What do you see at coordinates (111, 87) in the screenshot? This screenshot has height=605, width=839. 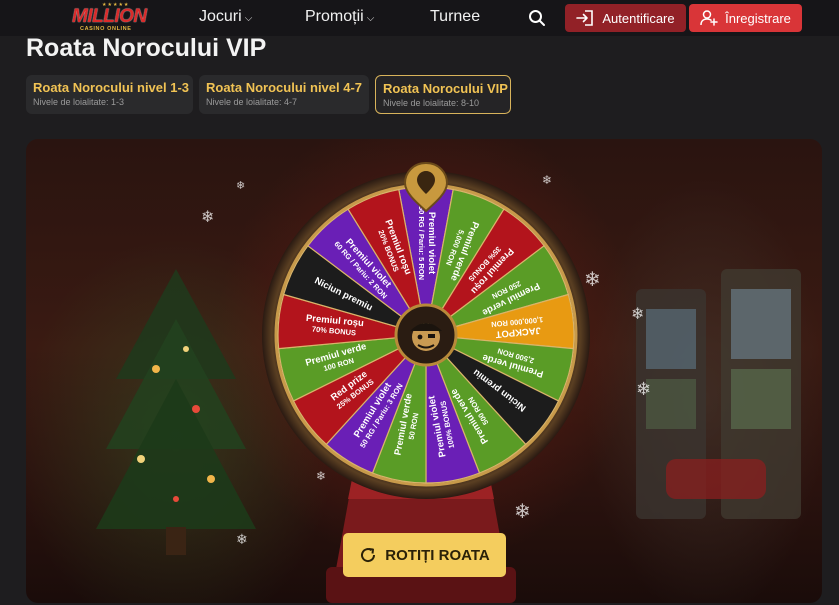 I see `tab-title: Roata Norocului nivel 1-3` at bounding box center [111, 87].